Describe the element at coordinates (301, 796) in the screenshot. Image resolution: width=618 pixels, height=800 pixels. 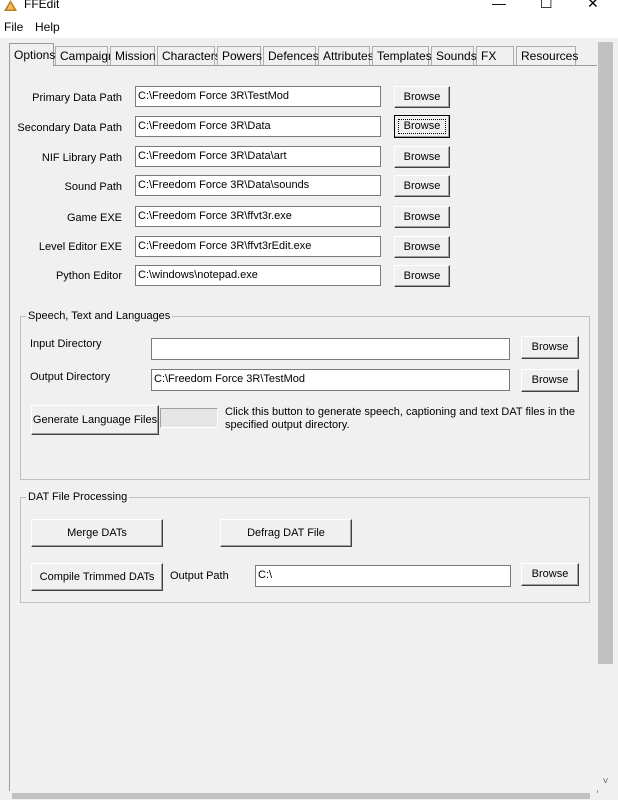
I see `horizontal-scroll-thumb` at that location.